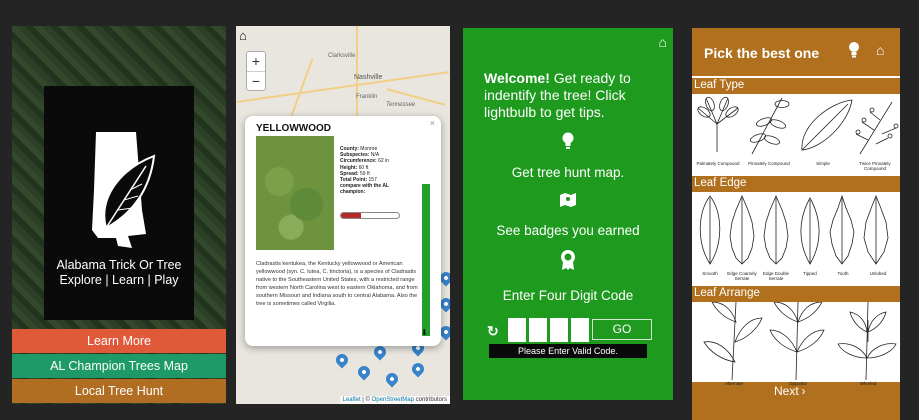  What do you see at coordinates (776, 276) in the screenshot?
I see `leaf-edge-caption: Edge Double Serrate` at bounding box center [776, 276].